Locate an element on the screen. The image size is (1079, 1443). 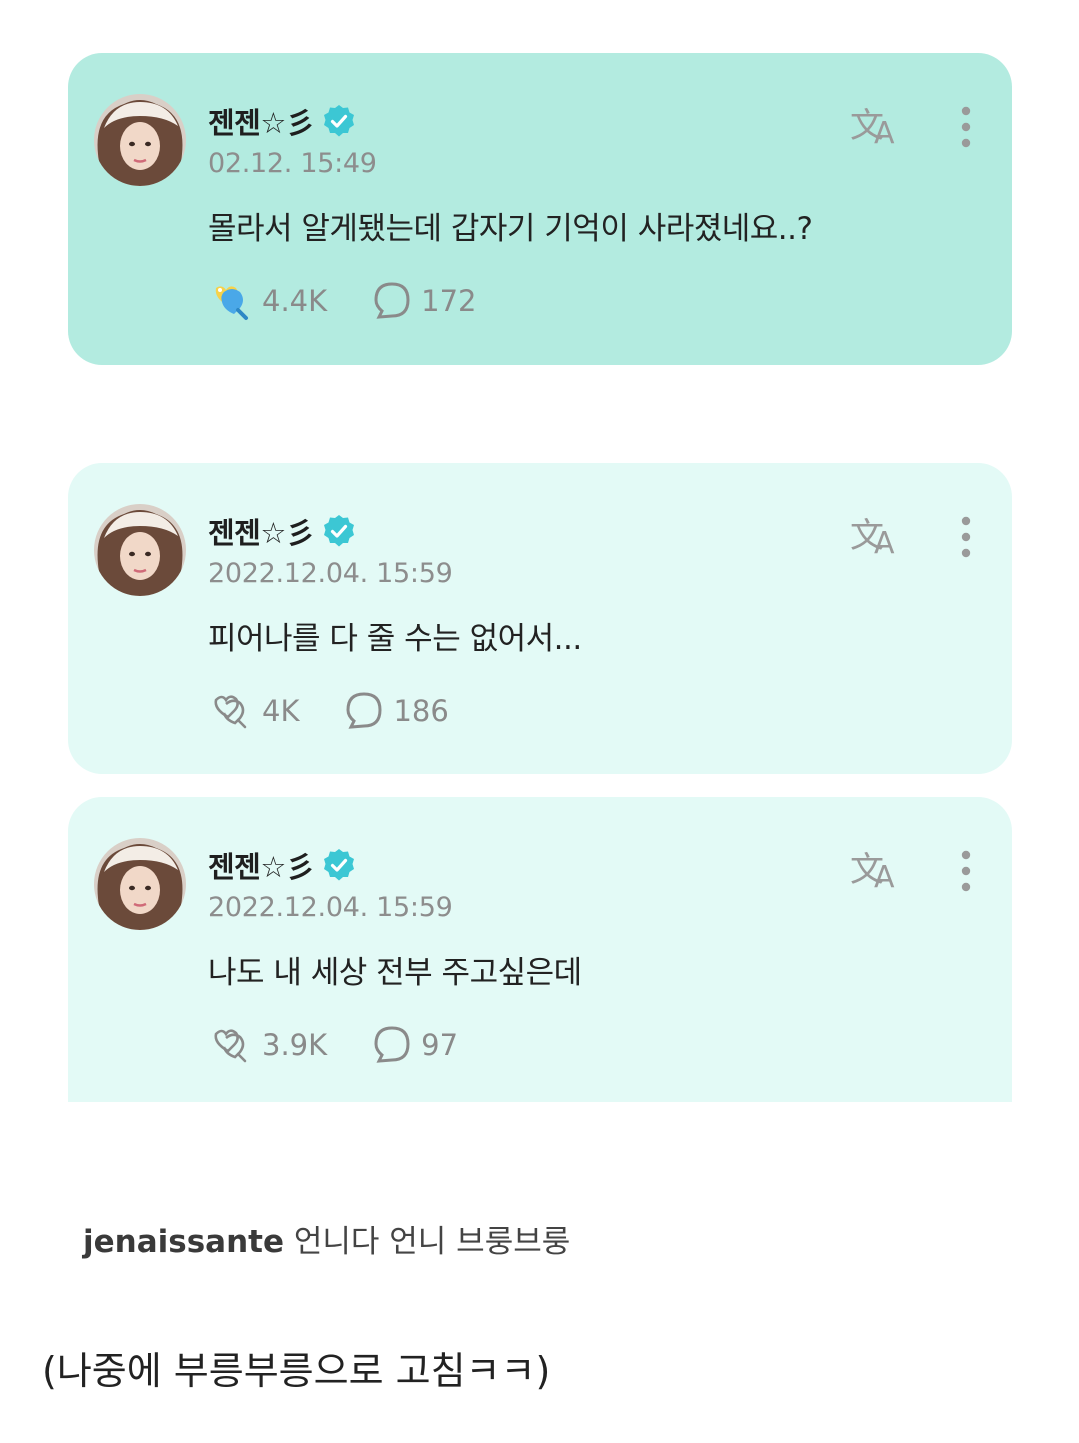
post-date: 02.12. 15:49 is located at coordinates (292, 163).